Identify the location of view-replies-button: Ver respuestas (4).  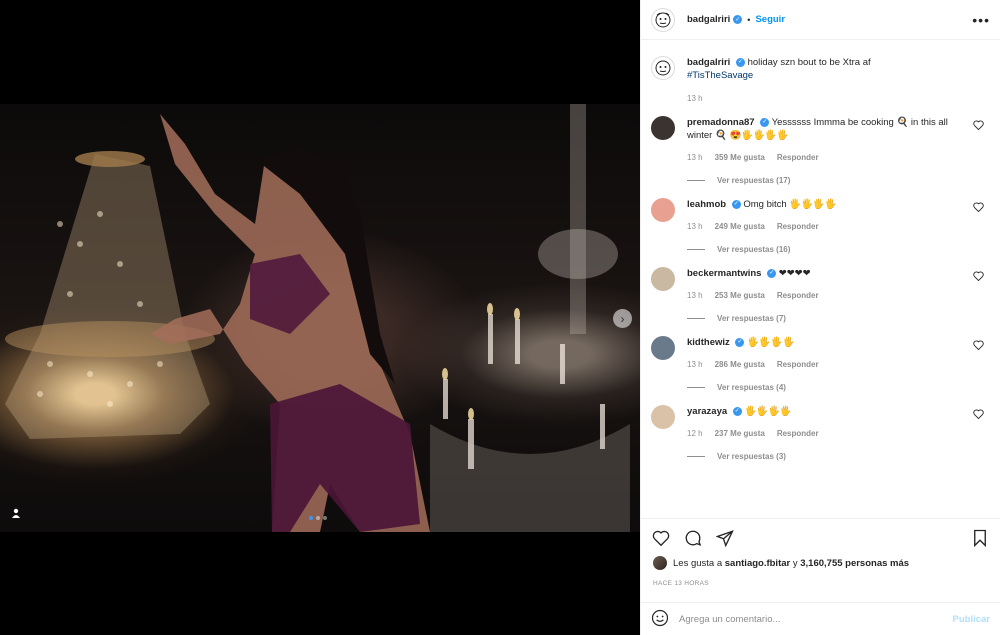
(822, 387).